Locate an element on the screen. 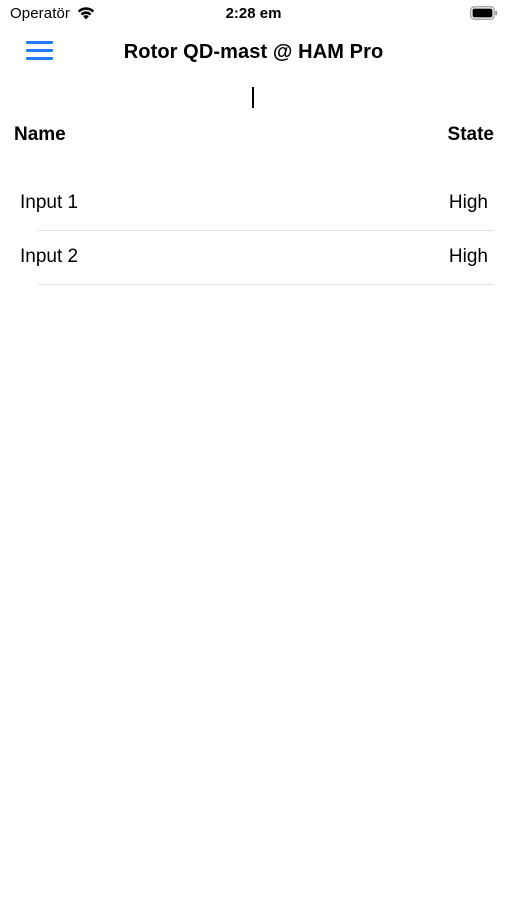 The width and height of the screenshot is (507, 900). table-row: Input 2 High is located at coordinates (253, 258).